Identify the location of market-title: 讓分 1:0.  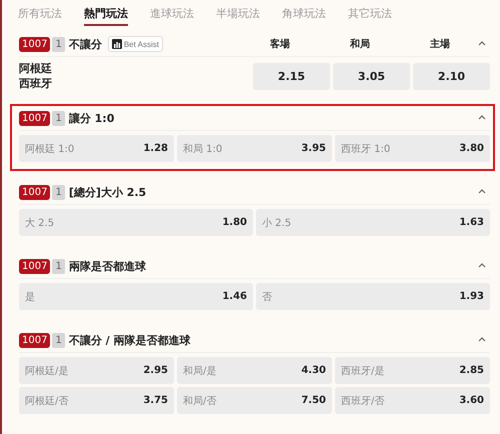
(91, 118).